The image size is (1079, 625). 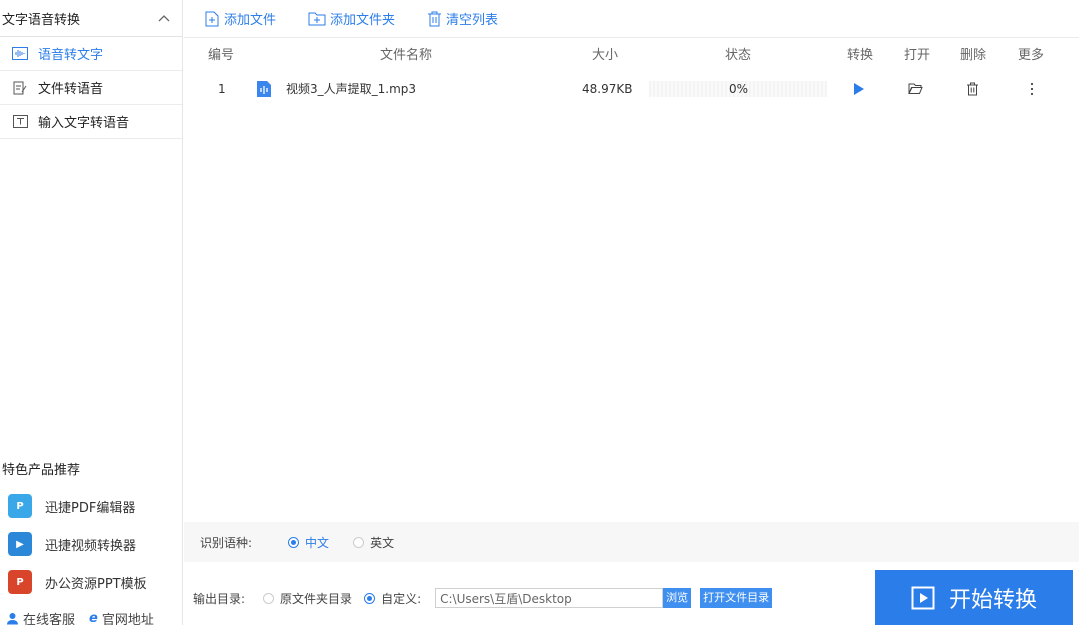 What do you see at coordinates (91, 18) in the screenshot?
I see `sidebar-header: 文字语音转换` at bounding box center [91, 18].